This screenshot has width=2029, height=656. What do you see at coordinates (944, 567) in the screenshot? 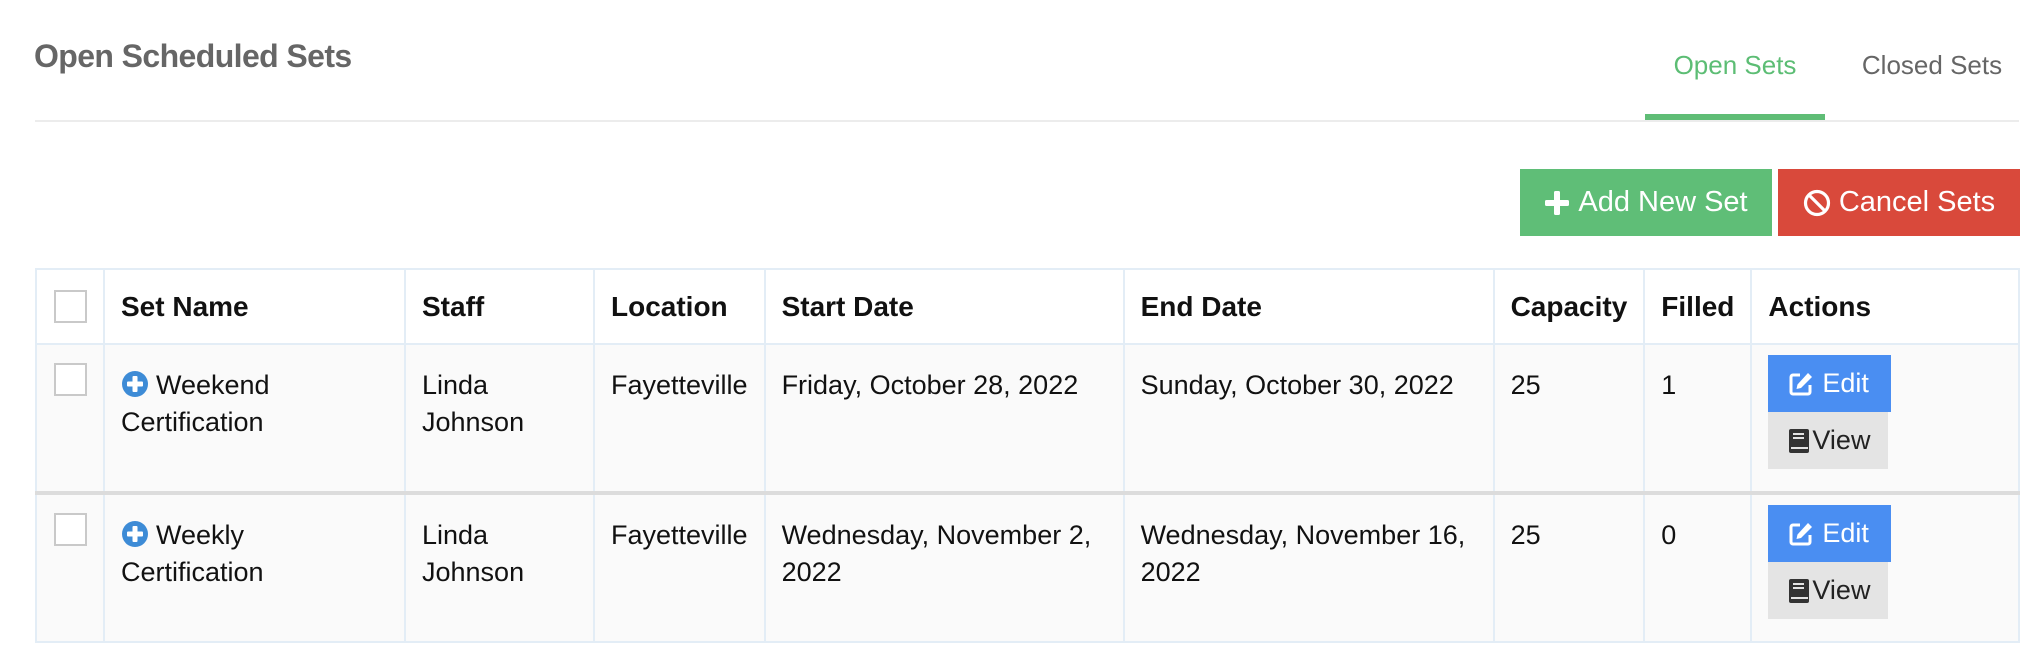
I see `start-date-cell: Wednesday, November 2, 2022` at bounding box center [944, 567].